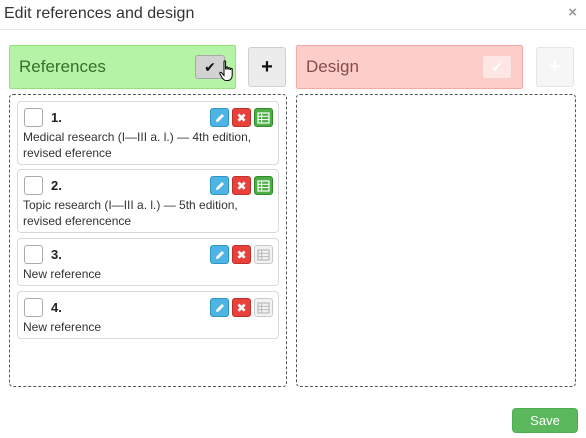  Describe the element at coordinates (545, 420) in the screenshot. I see `save-button: Save` at that location.